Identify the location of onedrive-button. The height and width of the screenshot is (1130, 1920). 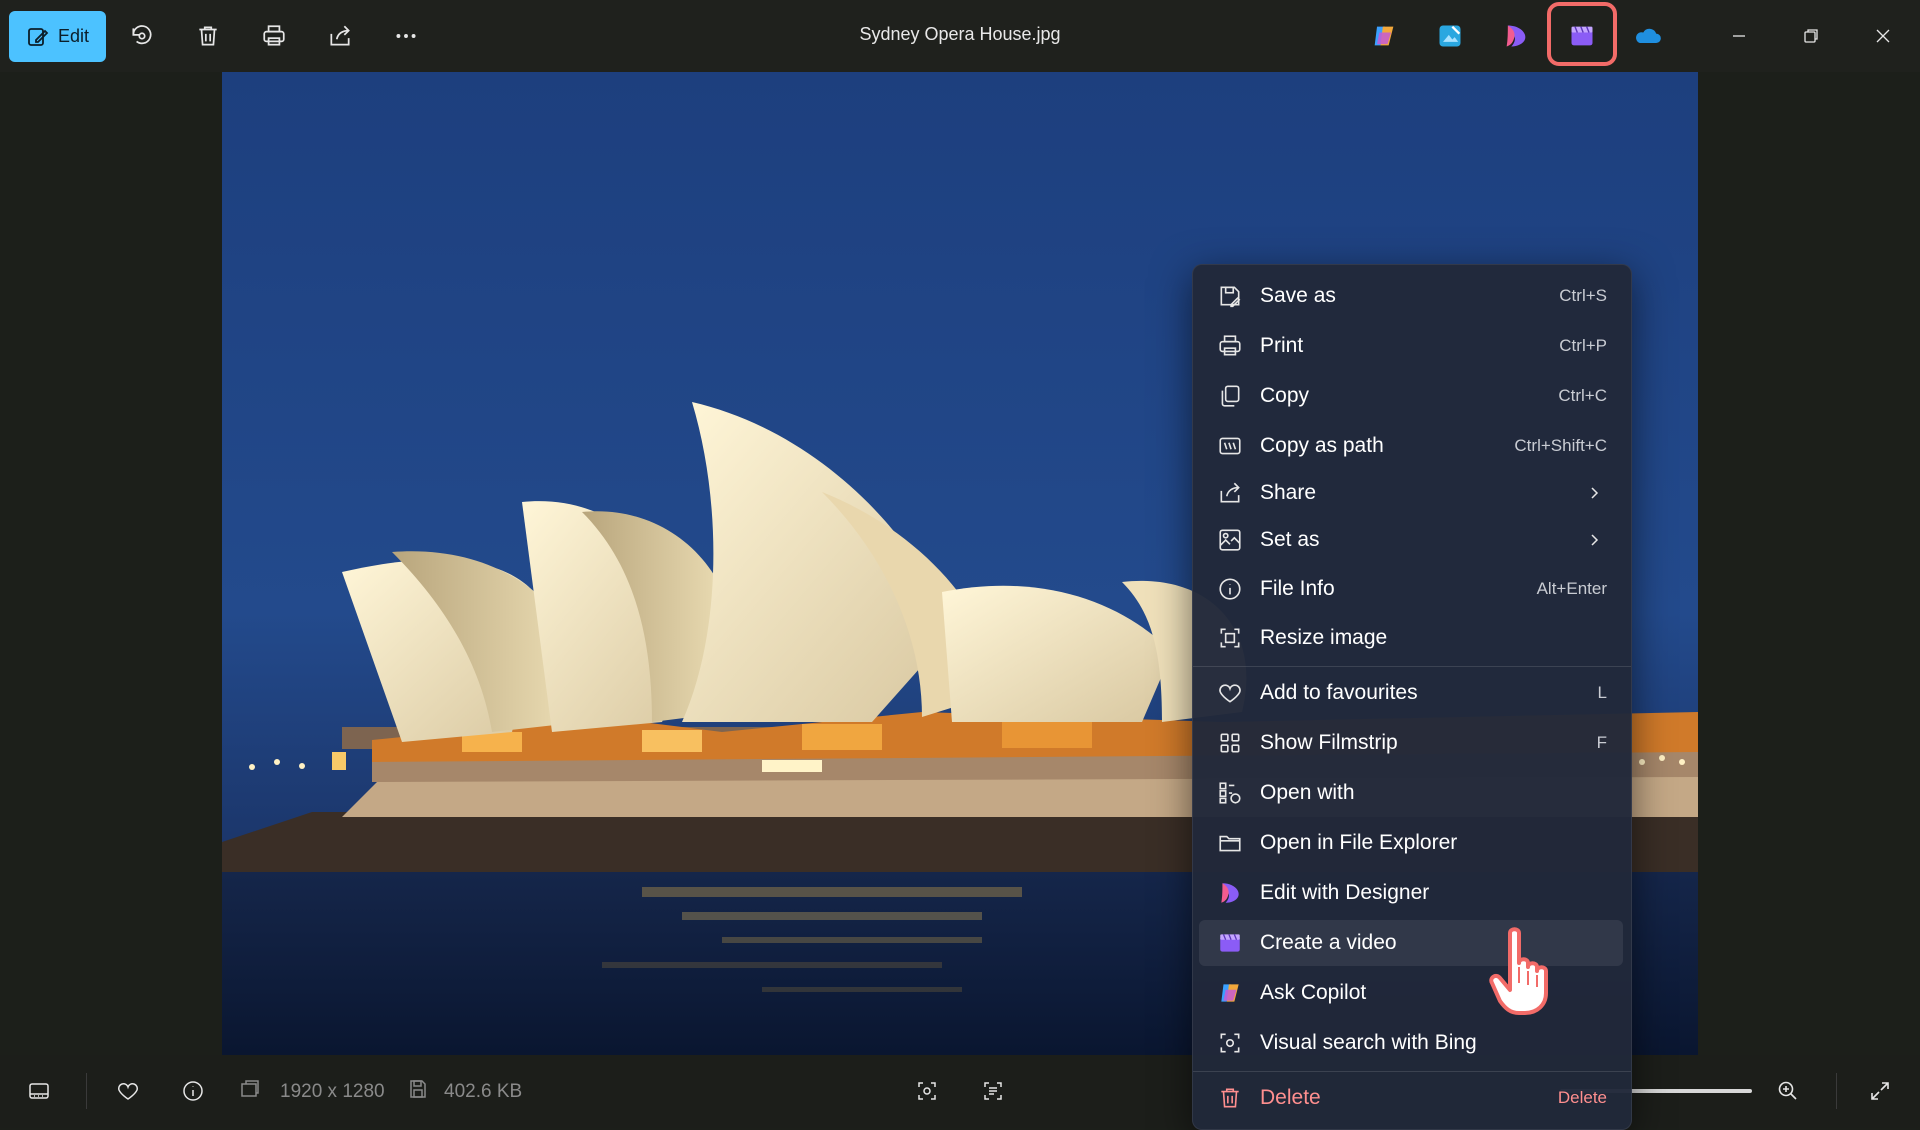
(1648, 36).